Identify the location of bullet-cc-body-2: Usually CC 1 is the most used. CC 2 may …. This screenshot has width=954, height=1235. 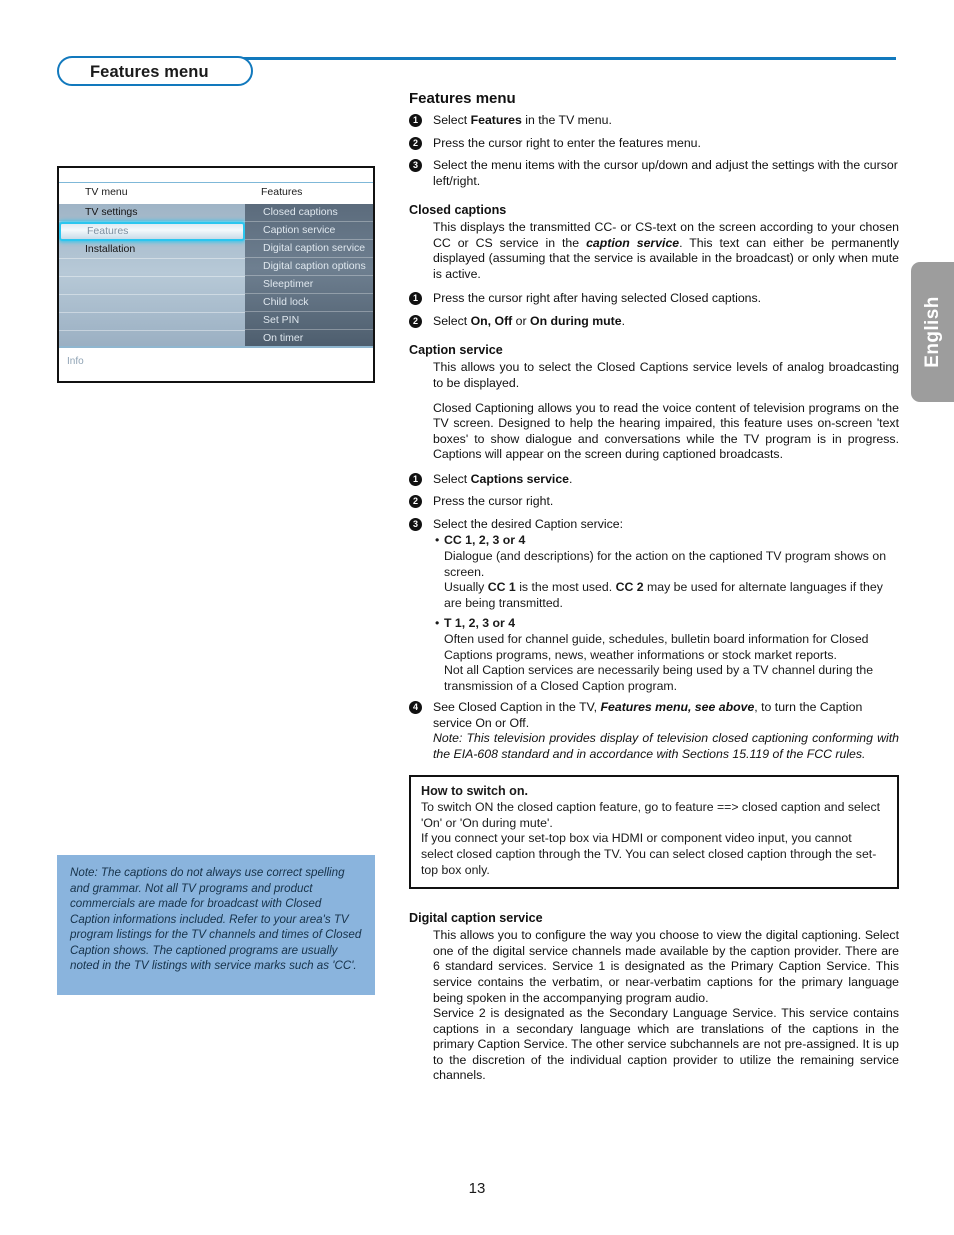
(663, 595).